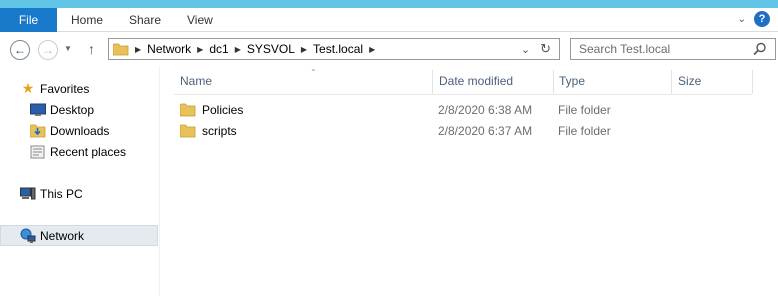 The height and width of the screenshot is (296, 778). I want to click on ribbon-controls: ⌄ ?, so click(754, 19).